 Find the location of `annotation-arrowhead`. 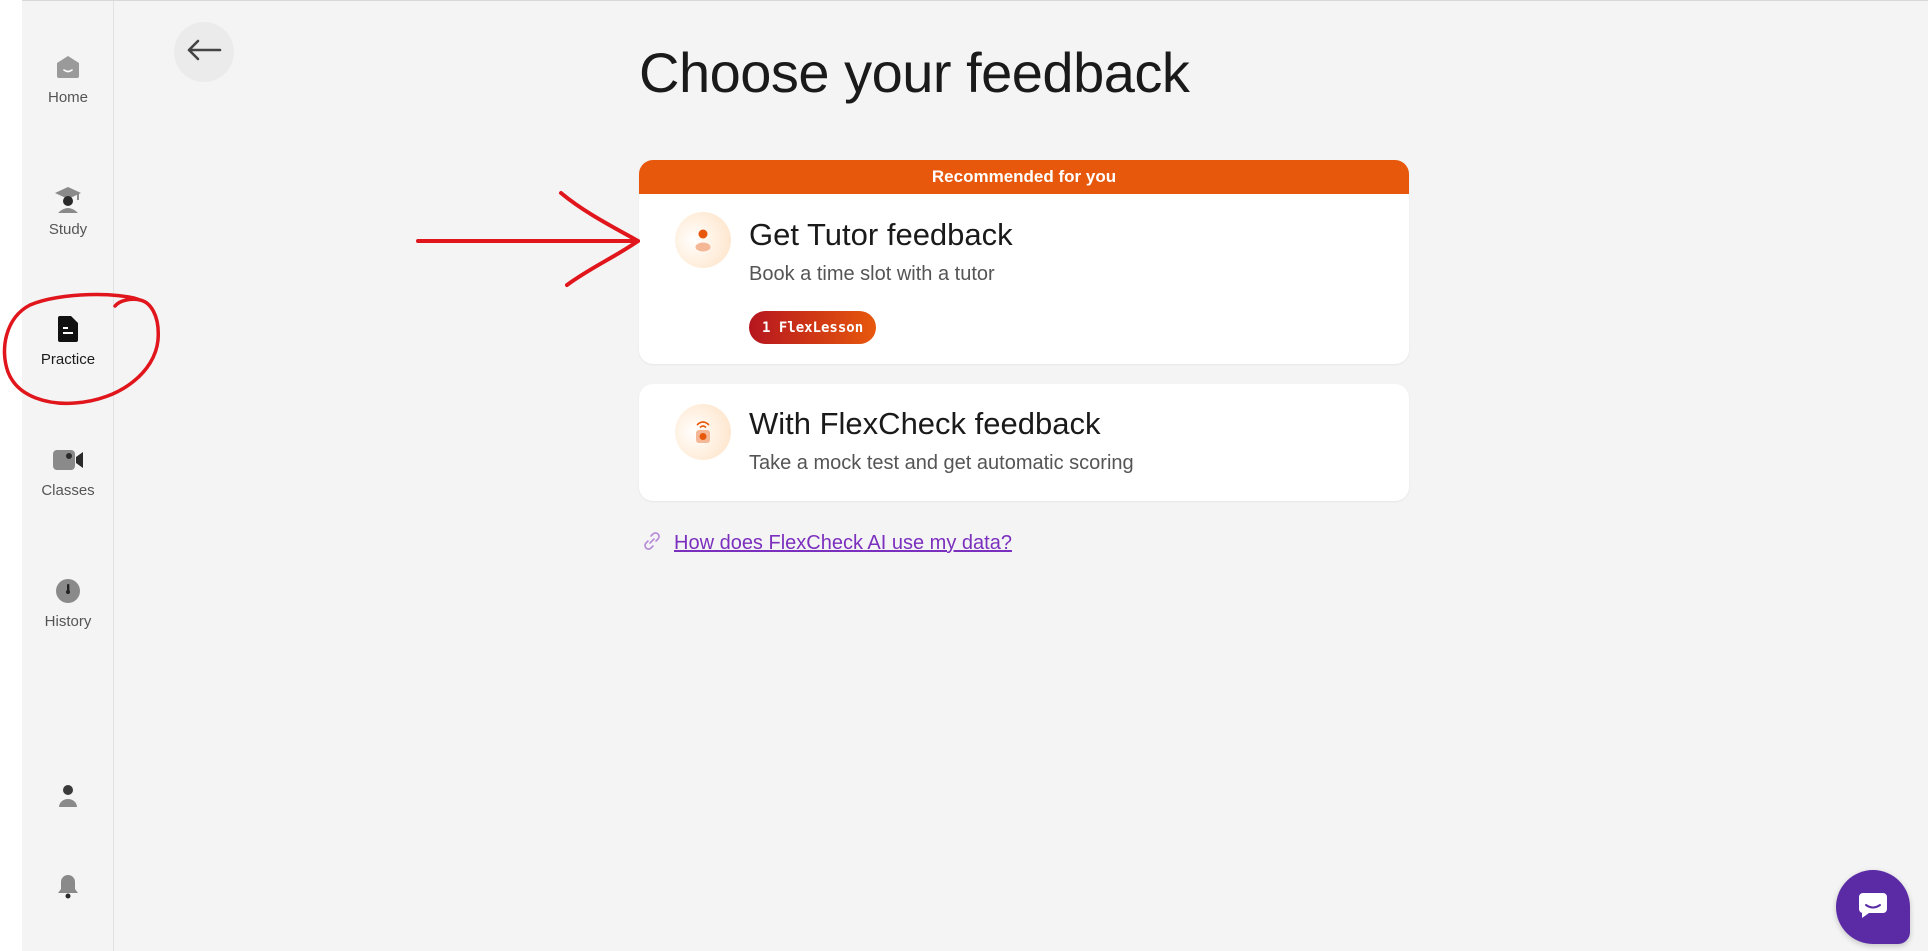

annotation-arrowhead is located at coordinates (599, 239).